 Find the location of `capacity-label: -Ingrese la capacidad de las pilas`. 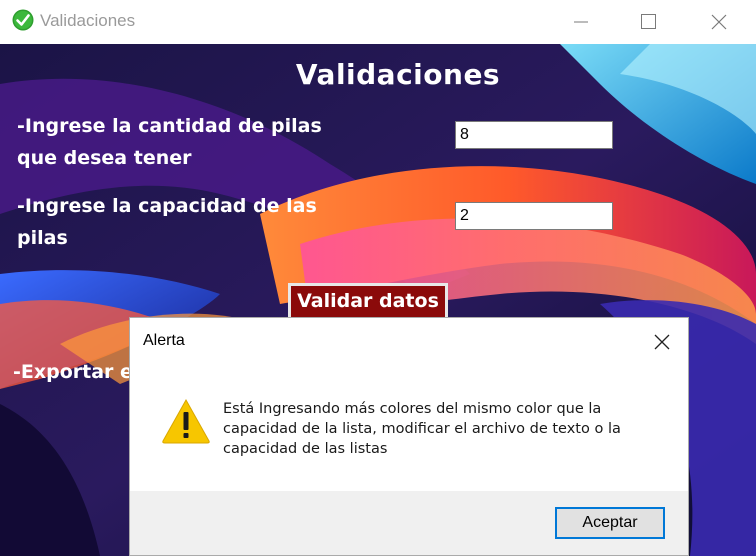

capacity-label: -Ingrese la capacidad de las pilas is located at coordinates (167, 222).